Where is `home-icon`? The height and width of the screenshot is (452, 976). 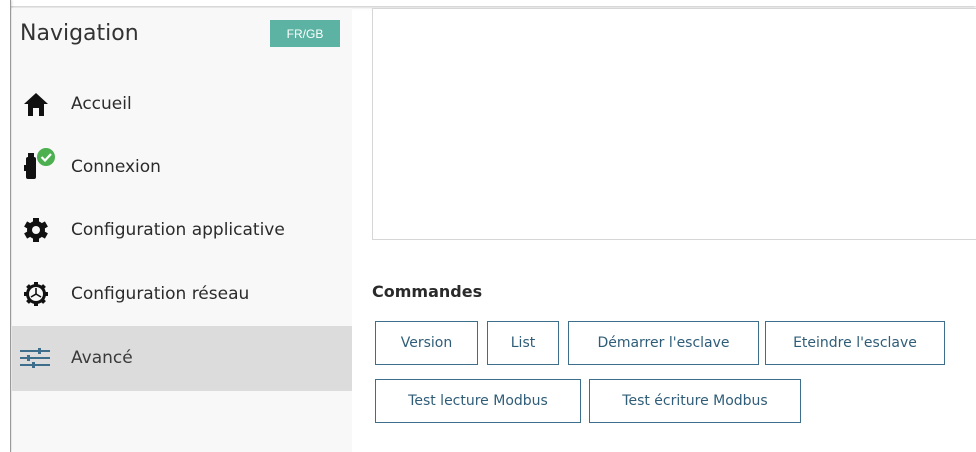
home-icon is located at coordinates (36, 104).